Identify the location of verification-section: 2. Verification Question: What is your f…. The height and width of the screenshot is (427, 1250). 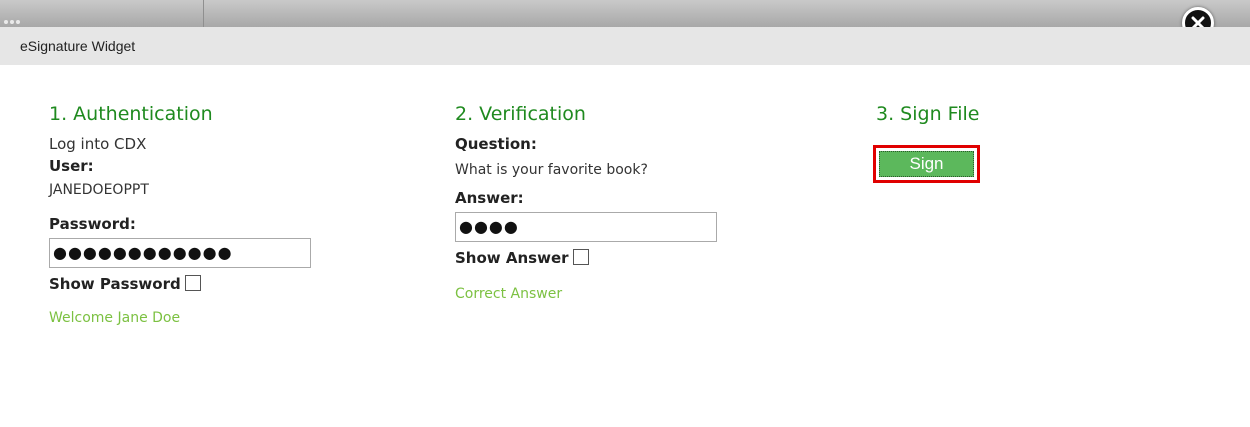
(605, 203).